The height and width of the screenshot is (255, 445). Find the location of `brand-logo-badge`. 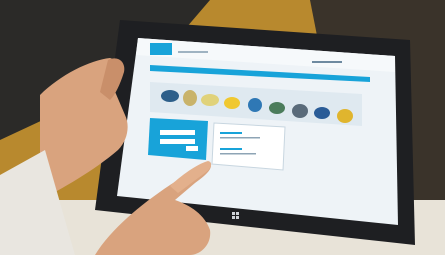

brand-logo-badge is located at coordinates (161, 49).